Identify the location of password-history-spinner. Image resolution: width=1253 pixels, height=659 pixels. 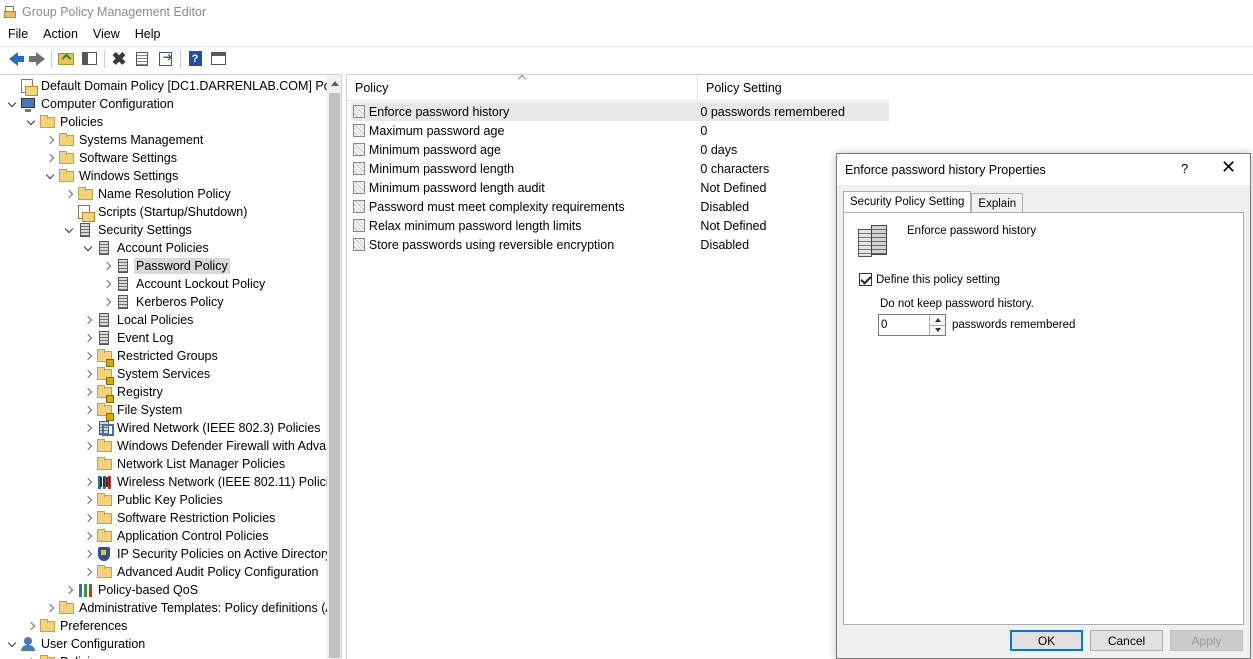
(912, 325).